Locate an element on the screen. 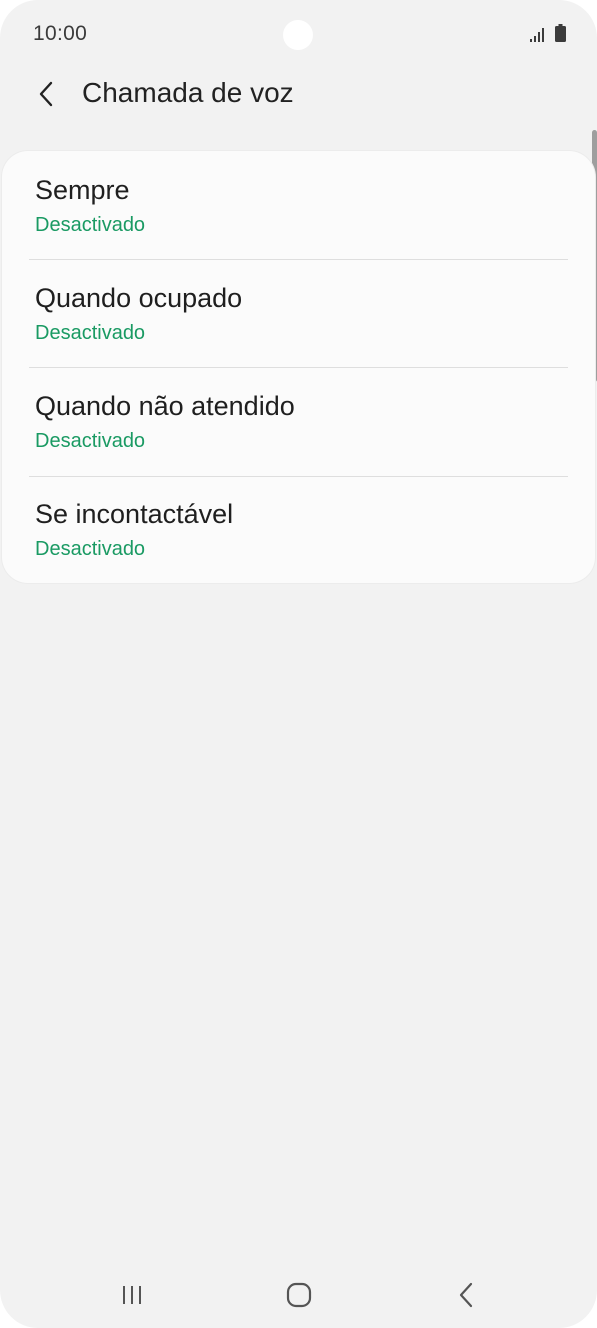 This screenshot has height=1328, width=597. back-button is located at coordinates (46, 94).